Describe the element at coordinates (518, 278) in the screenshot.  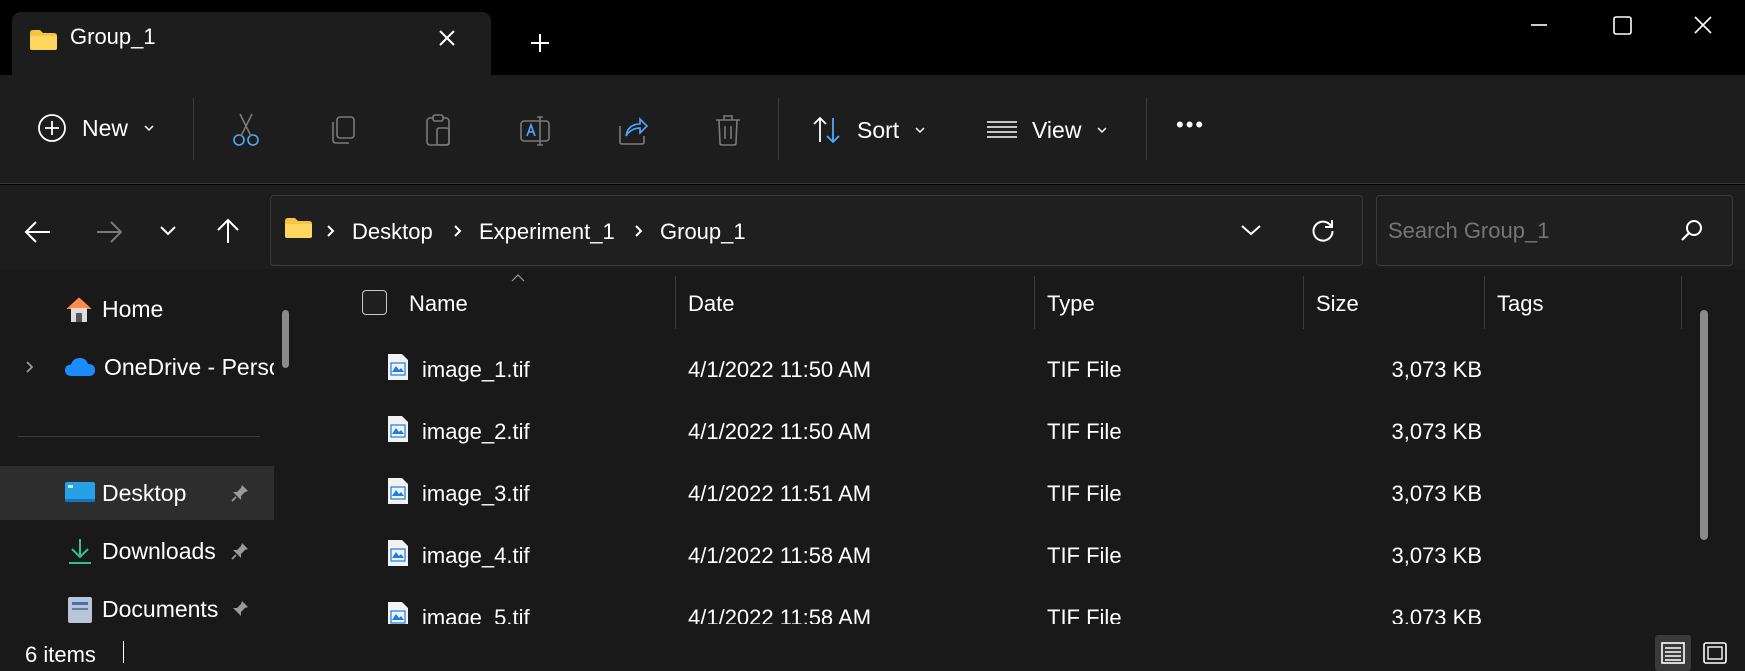
I see `sort-ascending-indicator-icon` at that location.